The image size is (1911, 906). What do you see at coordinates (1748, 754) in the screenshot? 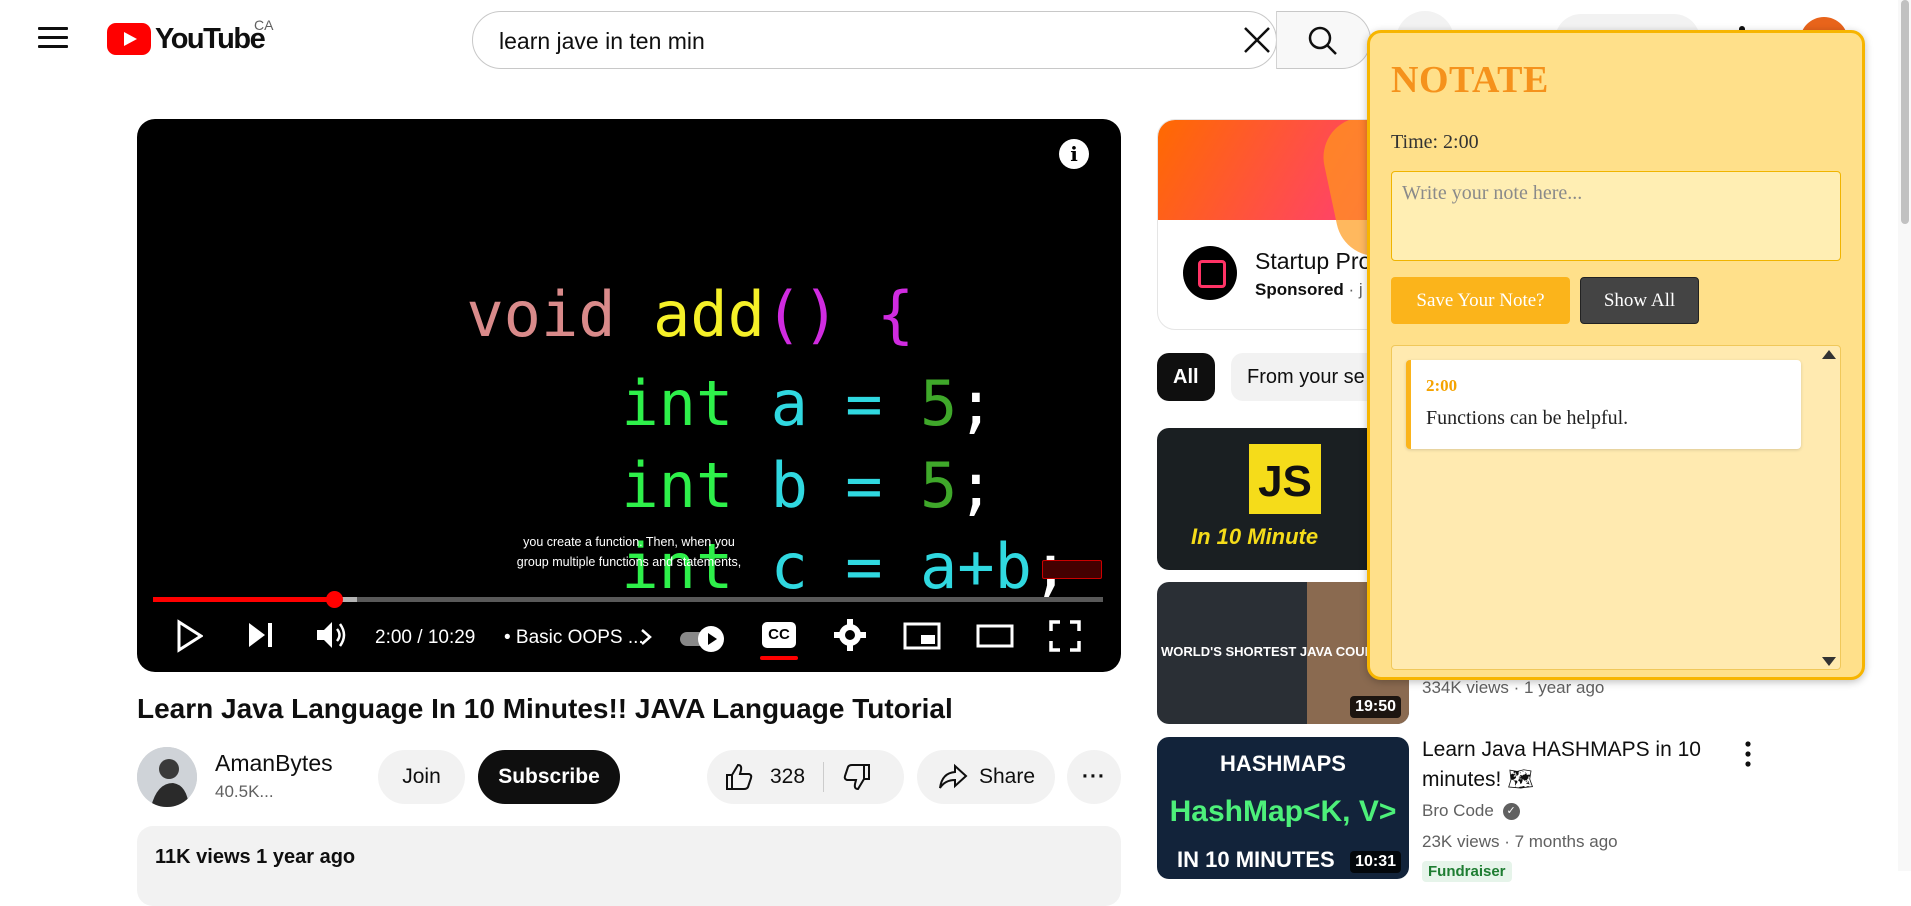
I see `video-3-menu-icon` at bounding box center [1748, 754].